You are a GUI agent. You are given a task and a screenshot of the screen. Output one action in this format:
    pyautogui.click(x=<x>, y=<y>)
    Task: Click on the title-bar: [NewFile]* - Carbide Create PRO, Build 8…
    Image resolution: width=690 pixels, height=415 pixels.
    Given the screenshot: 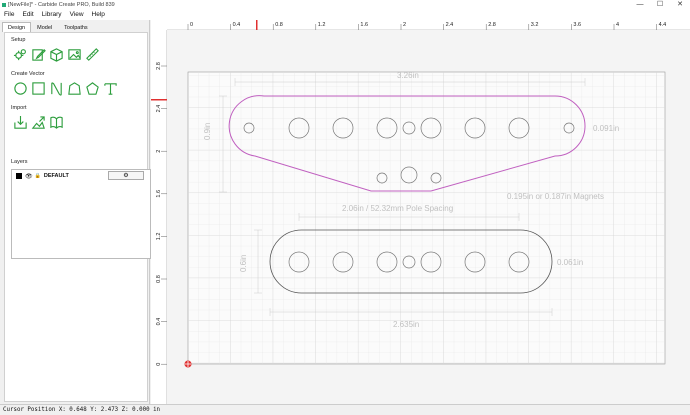 What is the action you would take?
    pyautogui.click(x=345, y=5)
    